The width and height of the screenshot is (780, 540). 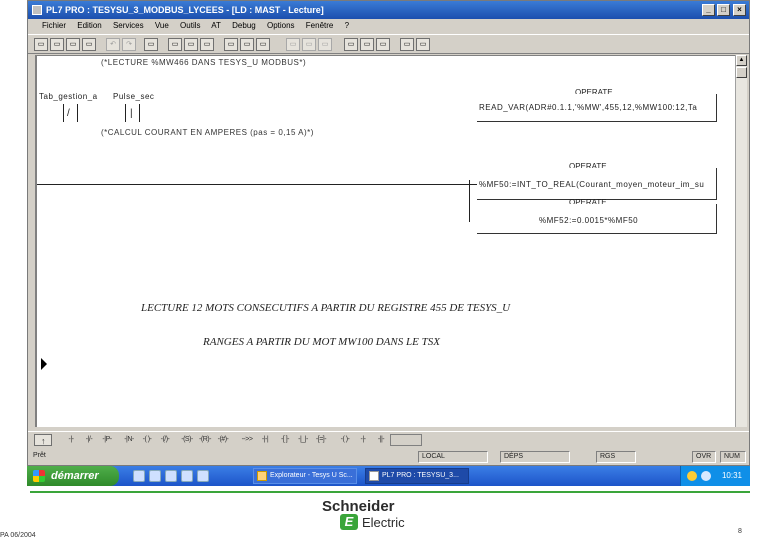 I want to click on rung2-power-line, so click(x=257, y=184).